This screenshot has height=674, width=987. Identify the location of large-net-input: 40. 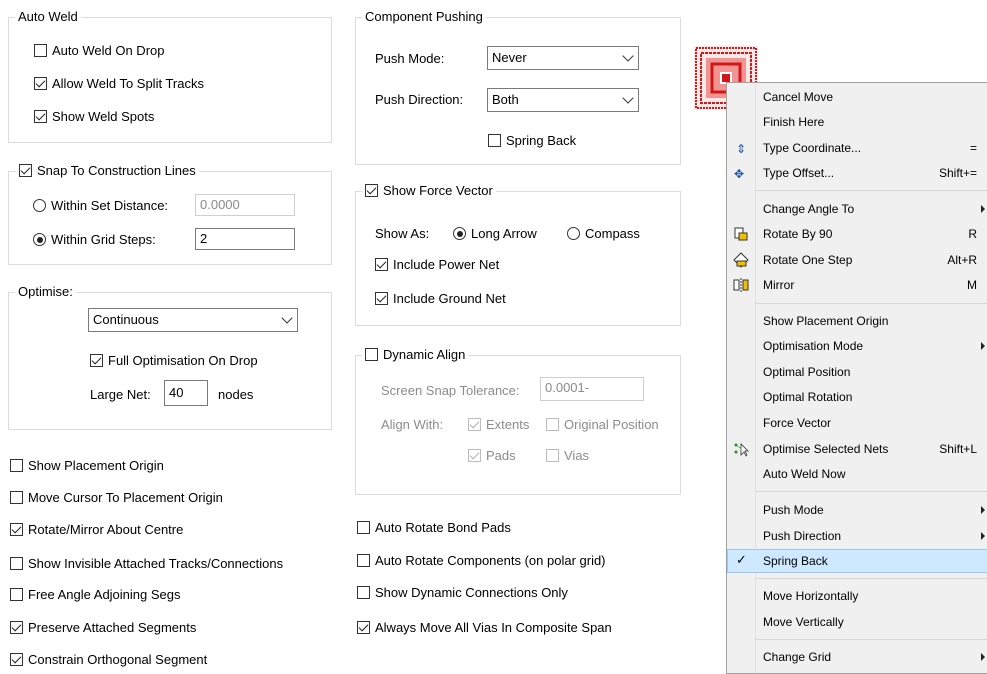
(186, 393).